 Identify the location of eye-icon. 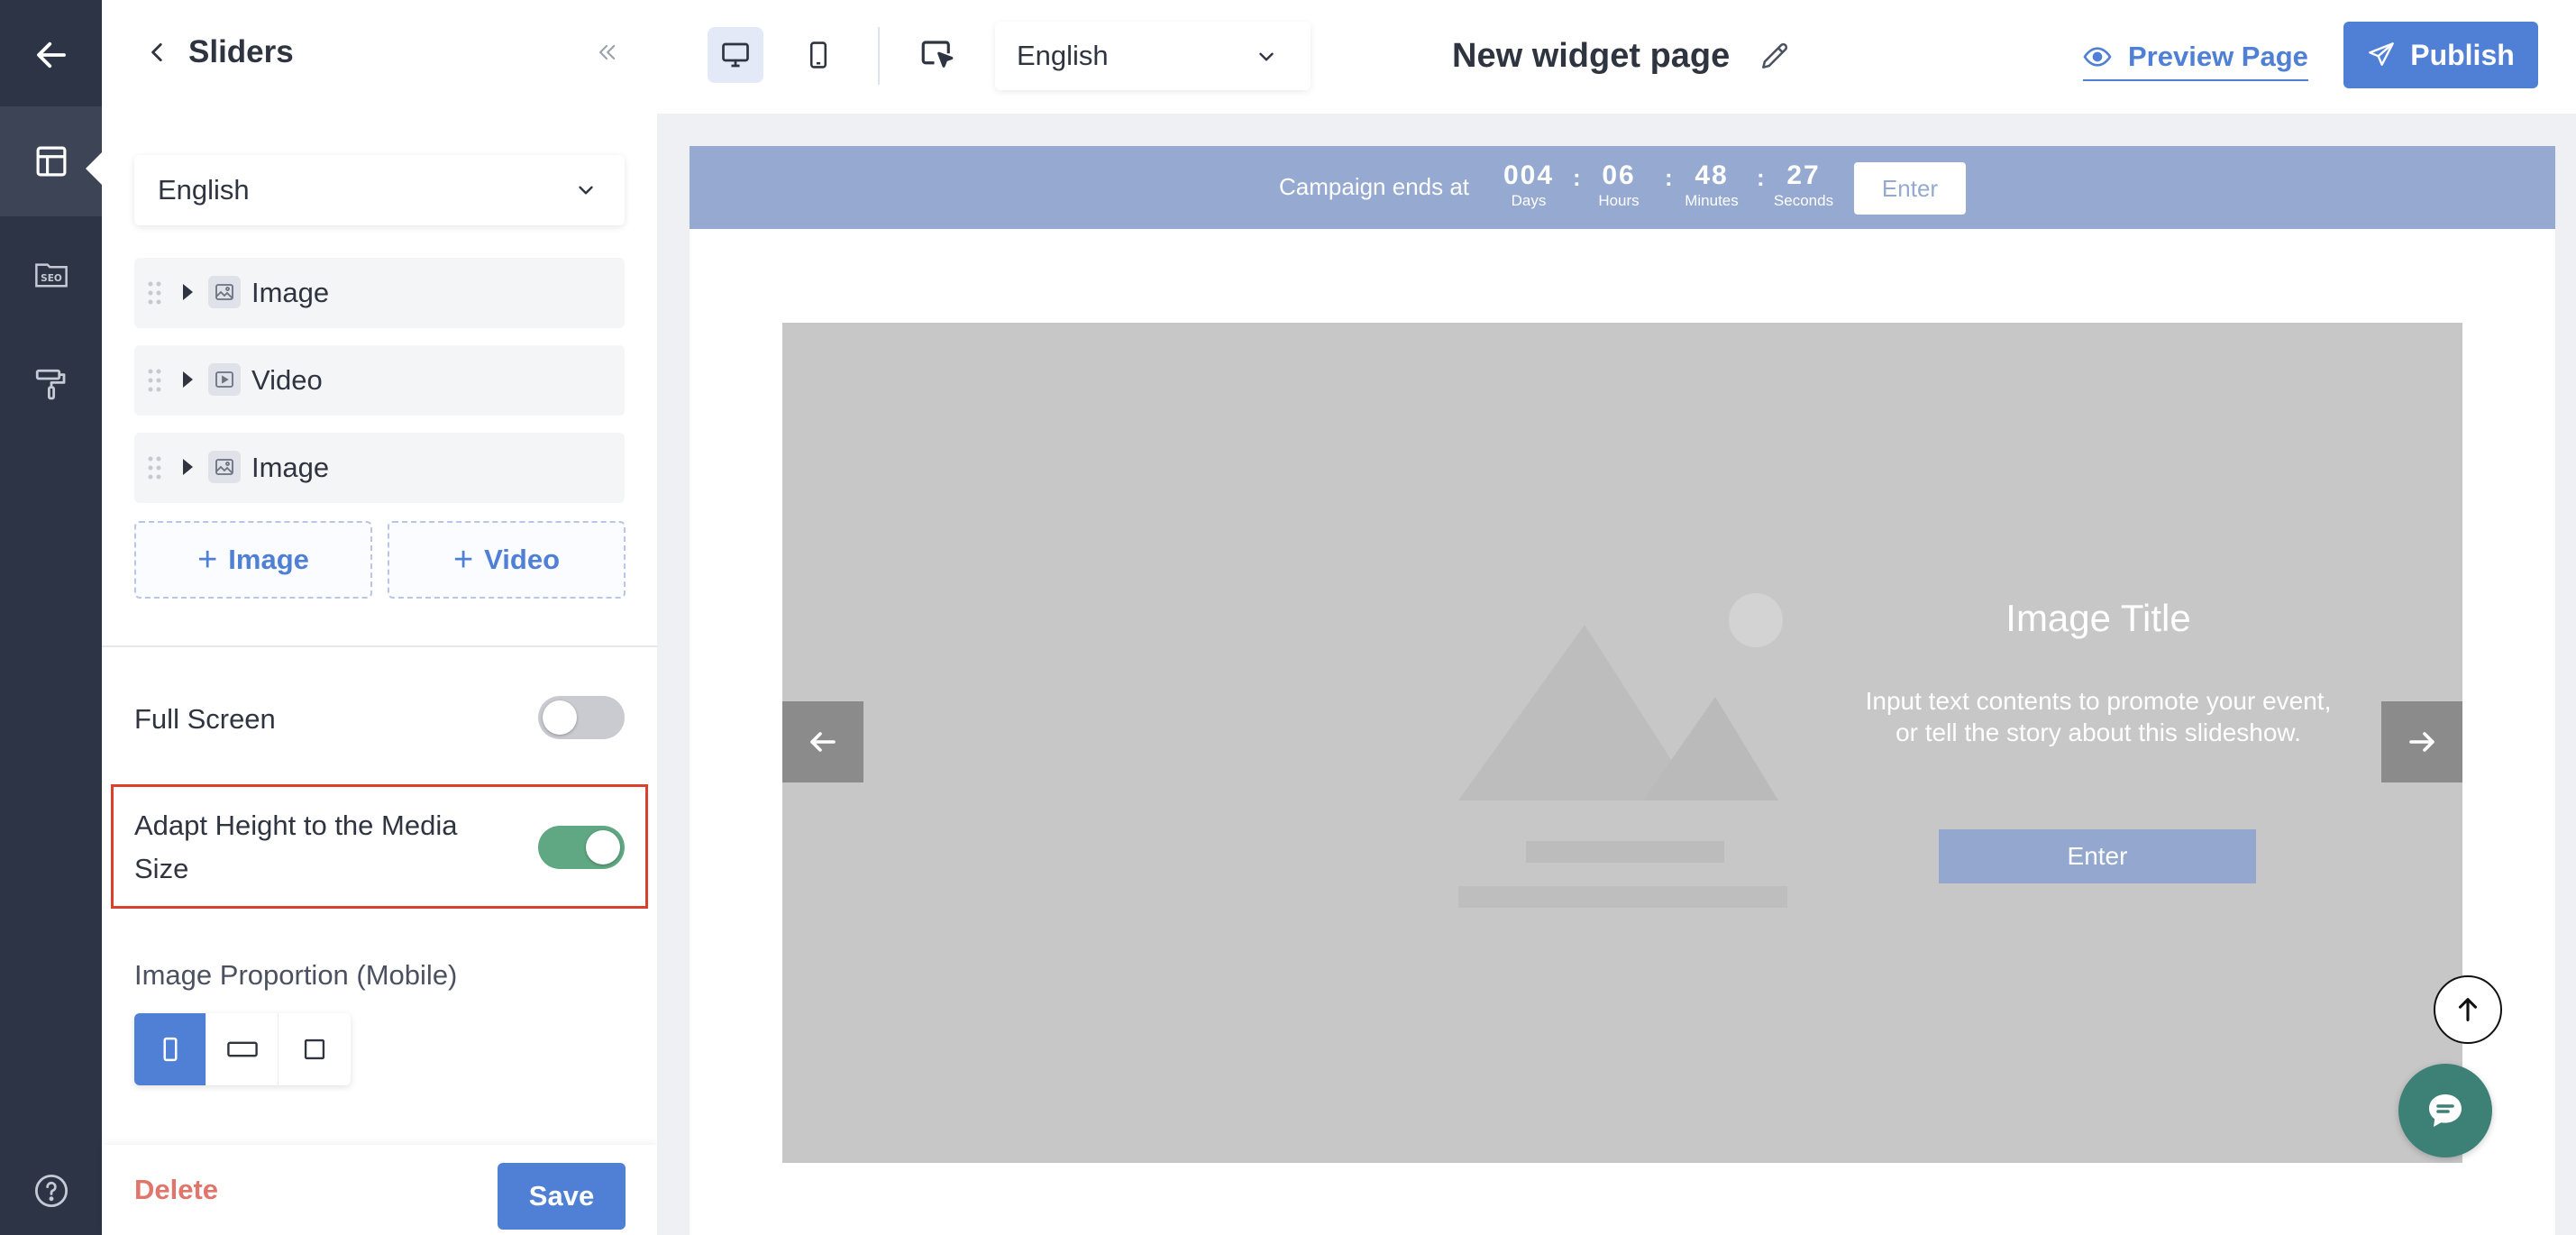
(2097, 57).